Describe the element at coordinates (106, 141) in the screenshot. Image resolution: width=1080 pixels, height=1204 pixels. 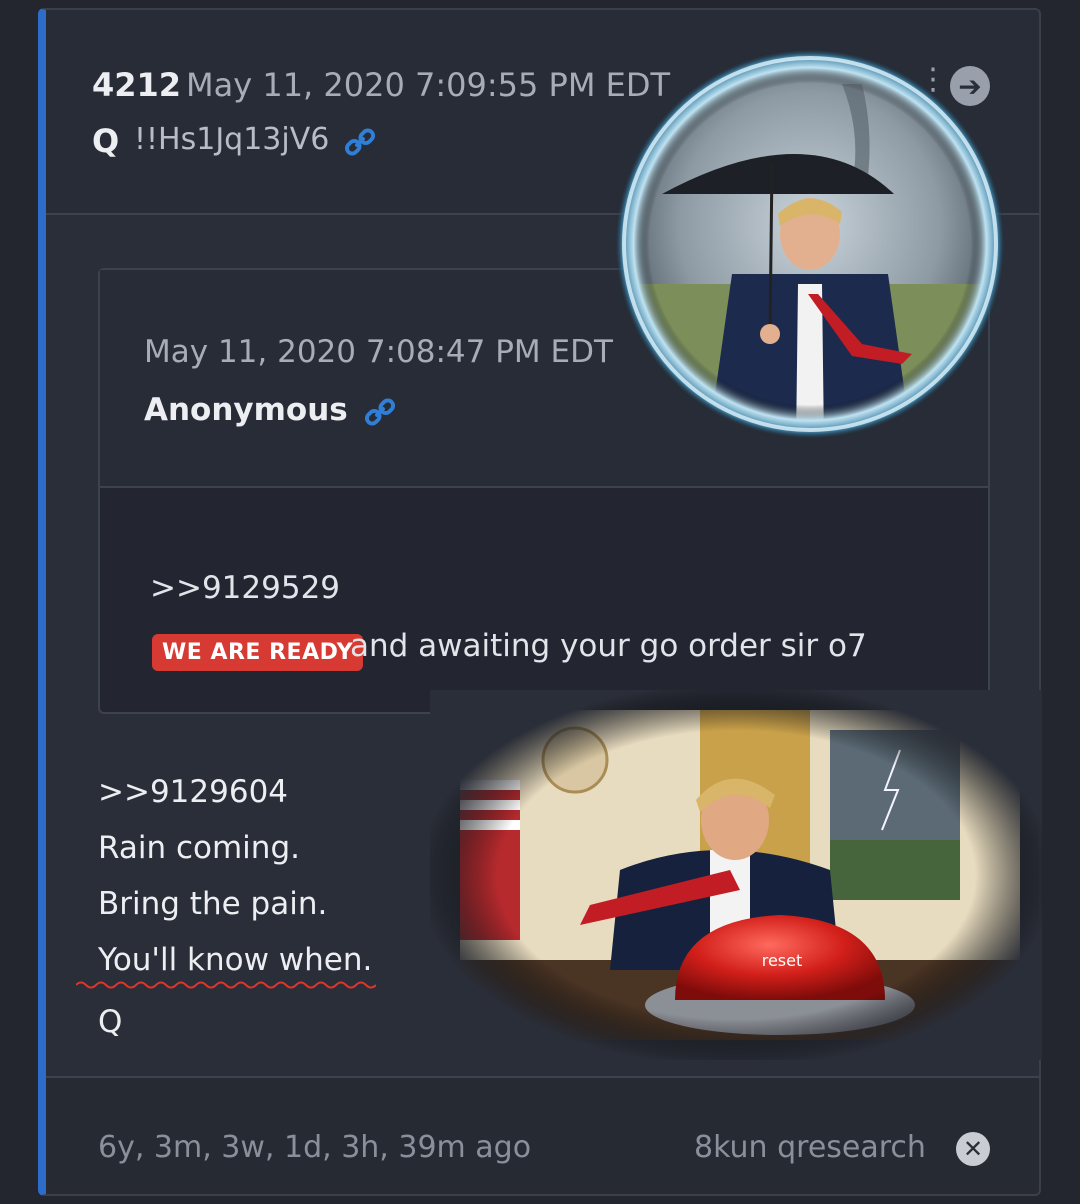
I see `post-author: Q` at that location.